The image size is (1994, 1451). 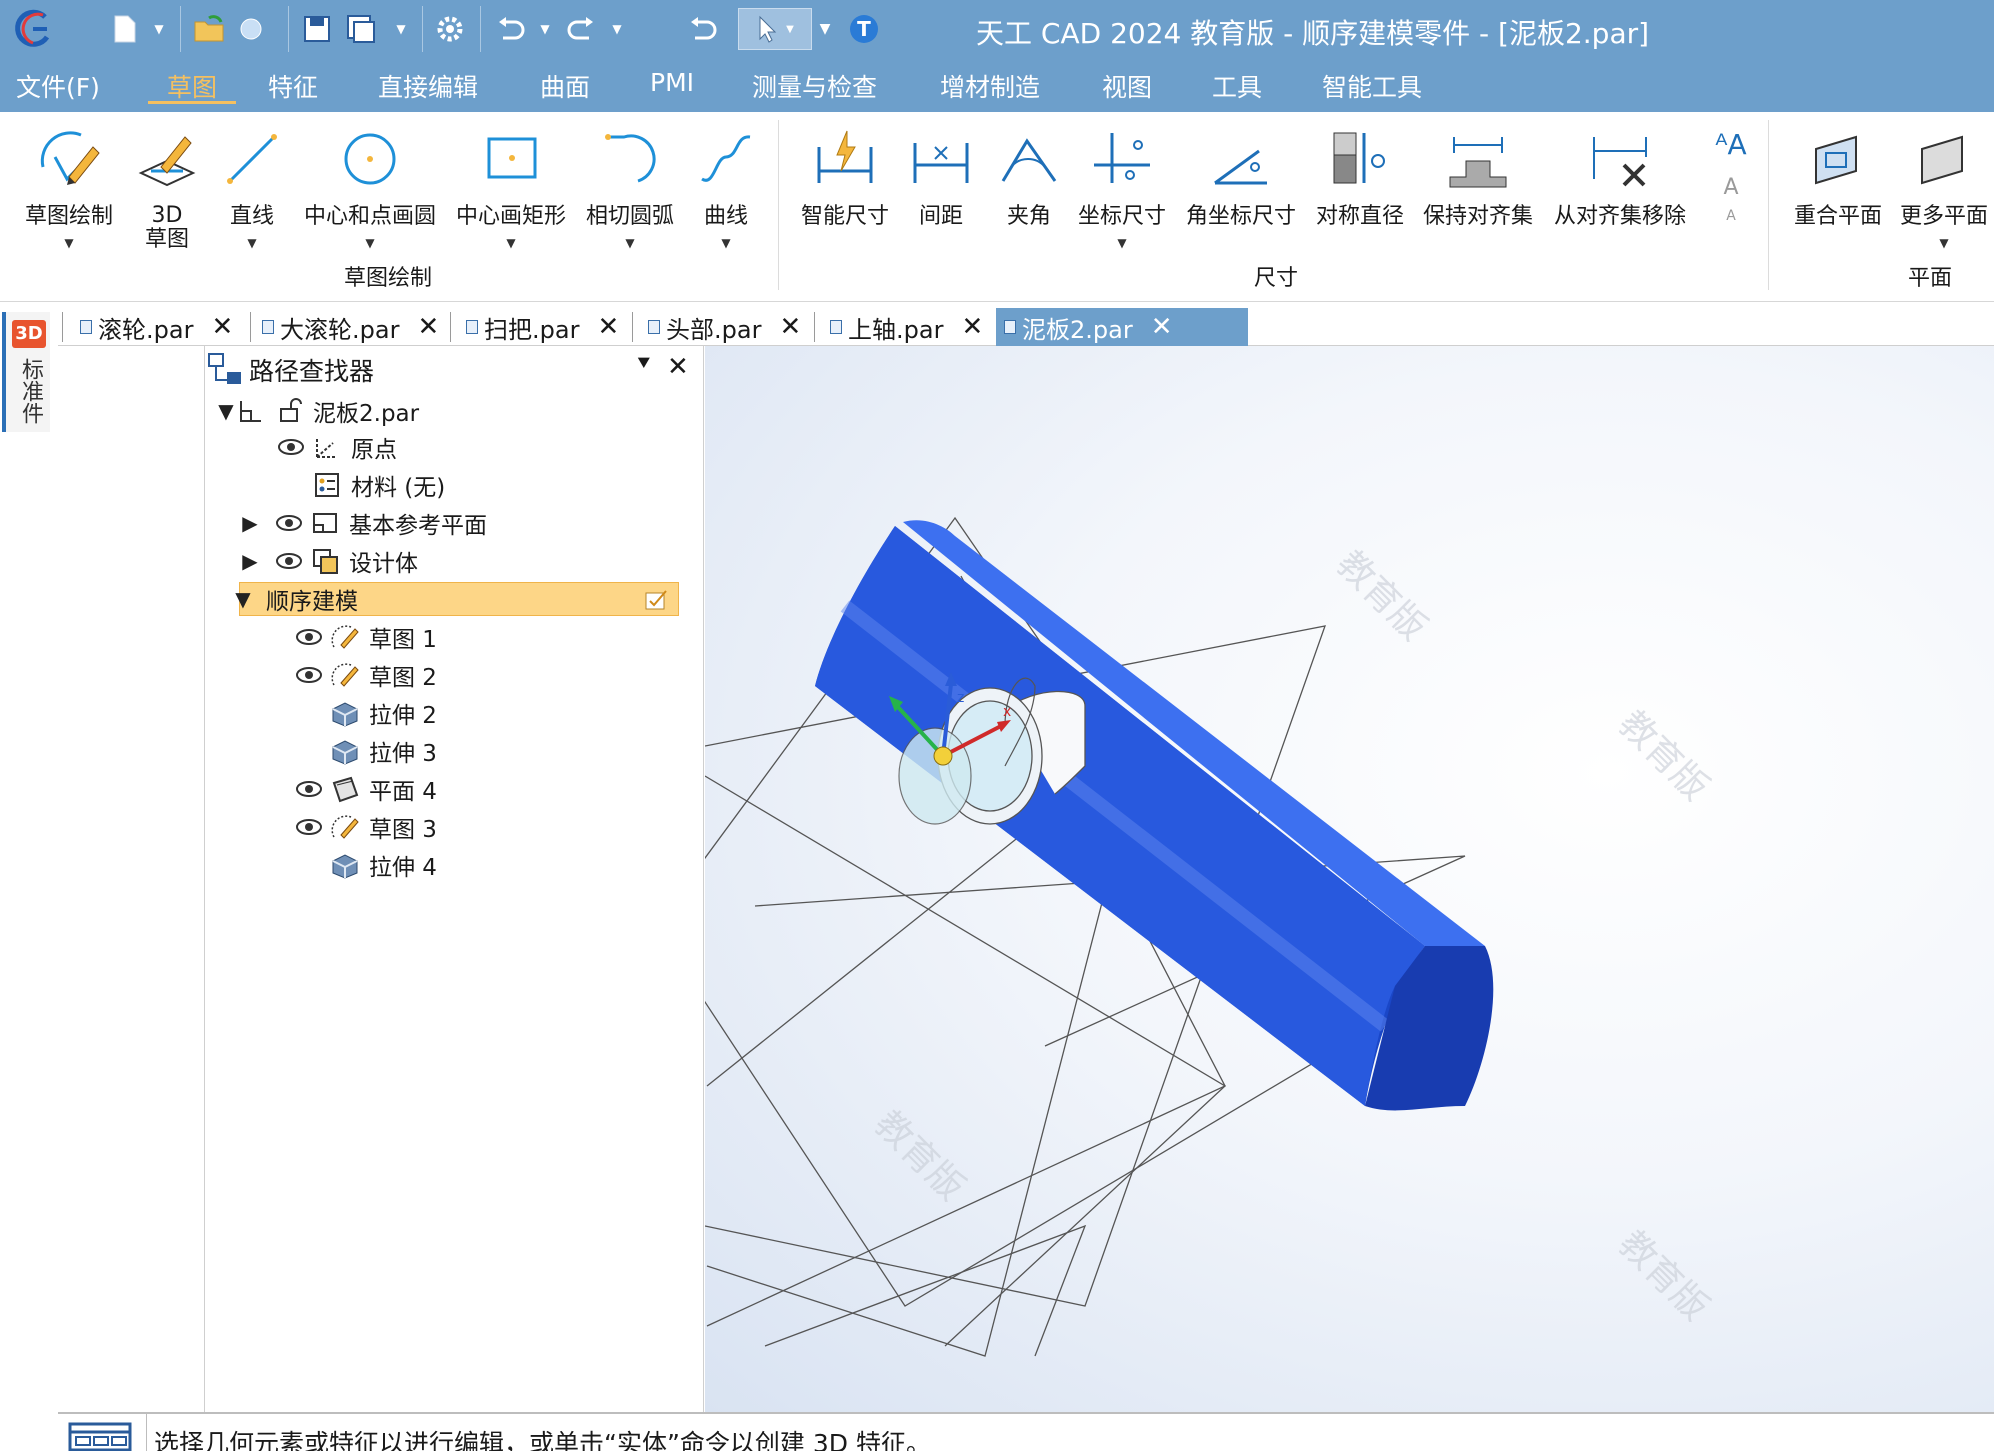 What do you see at coordinates (1127, 86) in the screenshot?
I see `menu-view: 视图` at bounding box center [1127, 86].